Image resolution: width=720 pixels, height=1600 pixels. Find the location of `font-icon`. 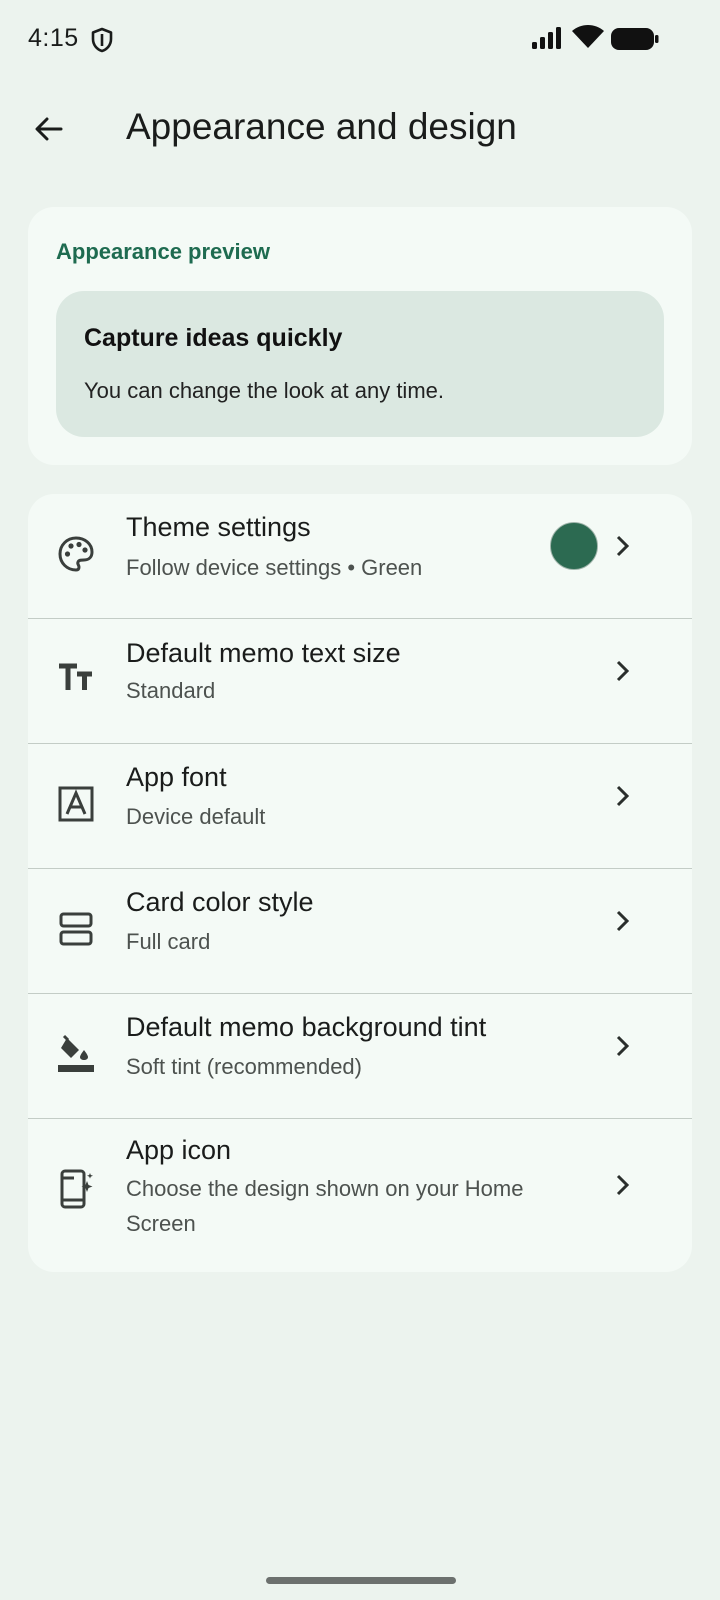

font-icon is located at coordinates (76, 804).